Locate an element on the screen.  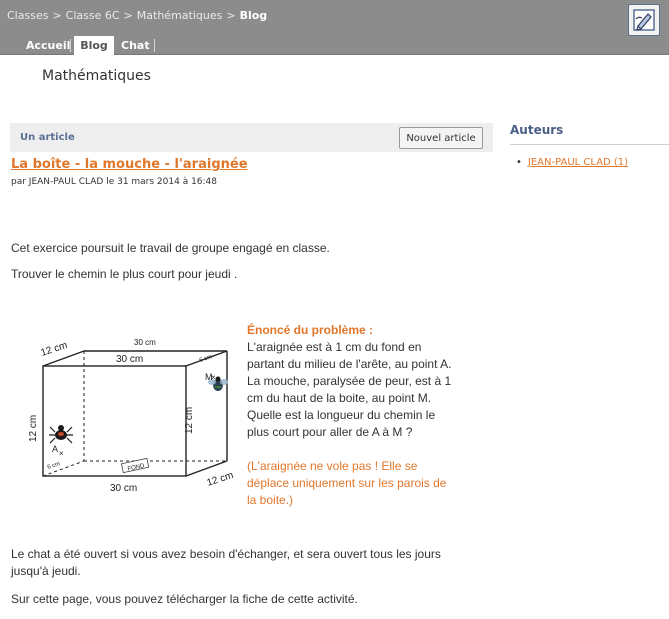
edit-tool-button is located at coordinates (644, 20).